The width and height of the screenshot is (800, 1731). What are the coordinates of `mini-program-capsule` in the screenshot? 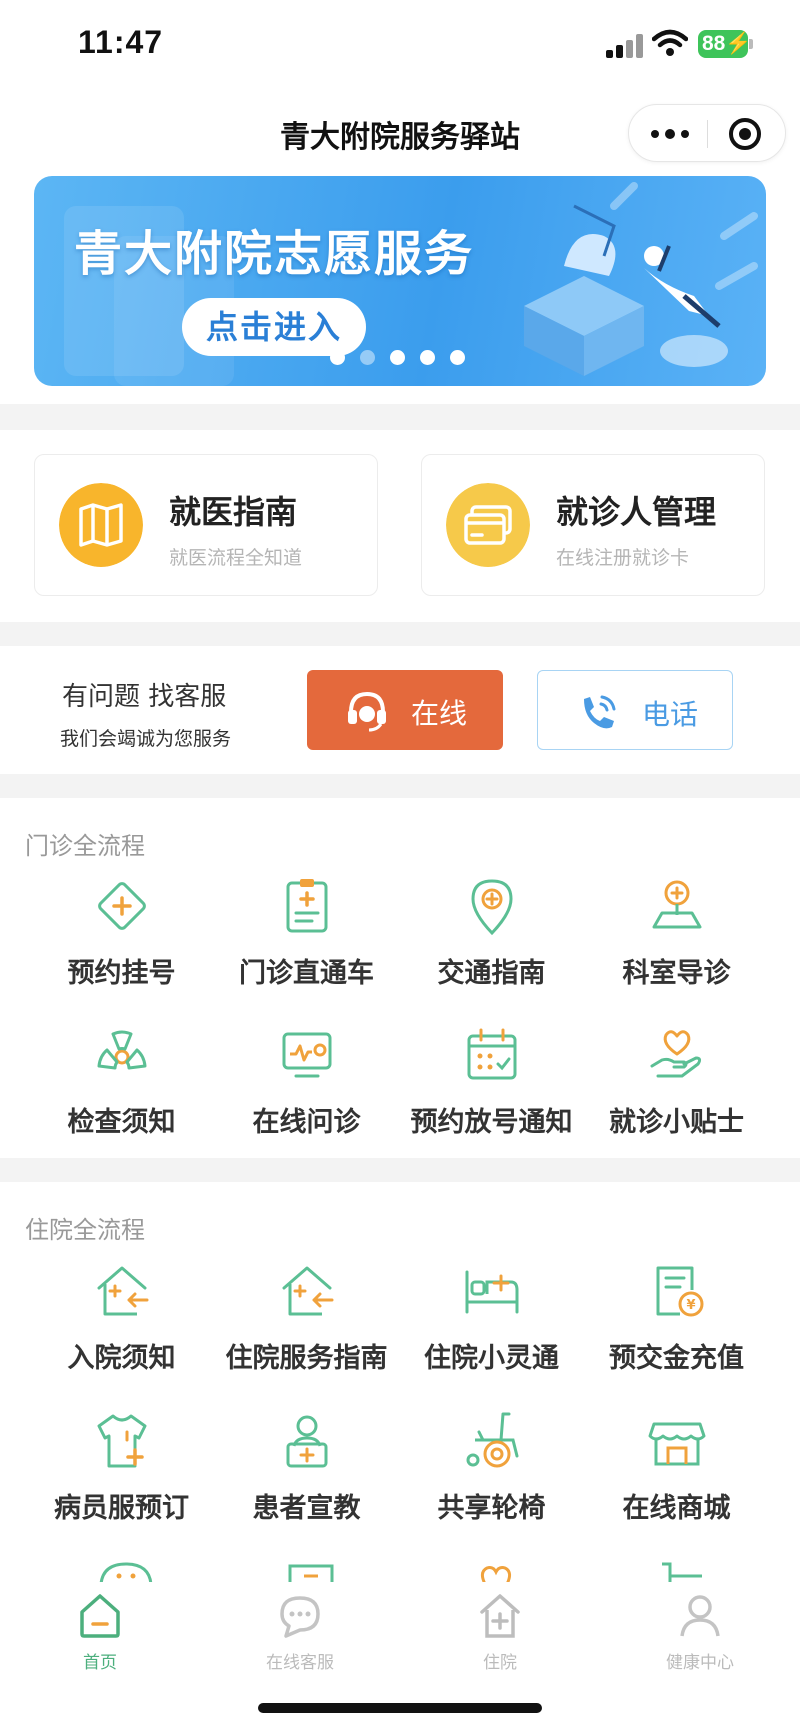 It's located at (707, 133).